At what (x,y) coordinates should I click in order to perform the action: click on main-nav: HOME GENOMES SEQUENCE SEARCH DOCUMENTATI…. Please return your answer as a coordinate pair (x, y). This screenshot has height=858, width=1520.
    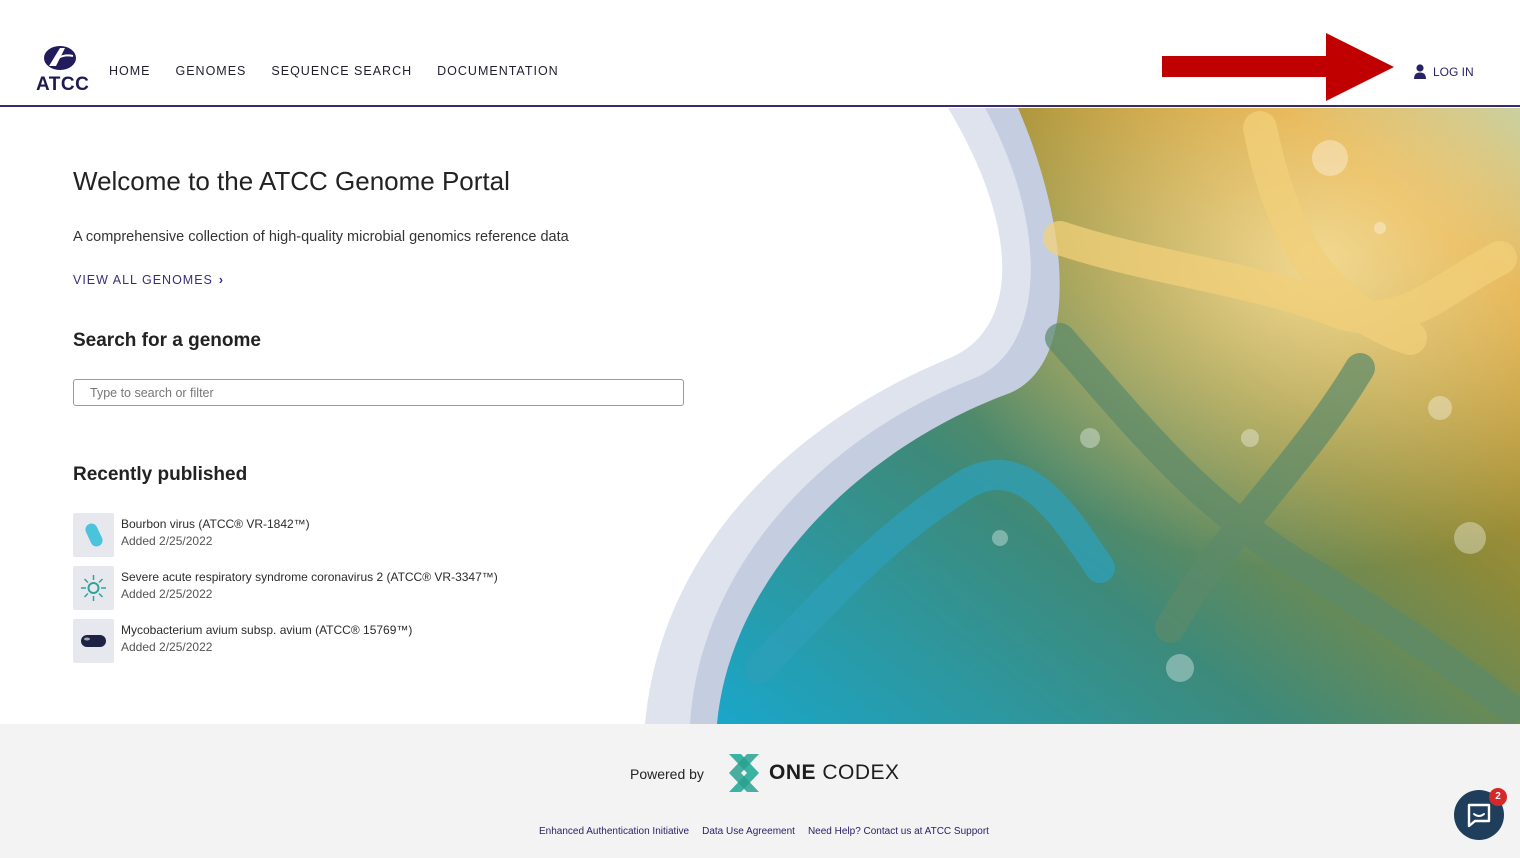
    Looking at the image, I should click on (346, 71).